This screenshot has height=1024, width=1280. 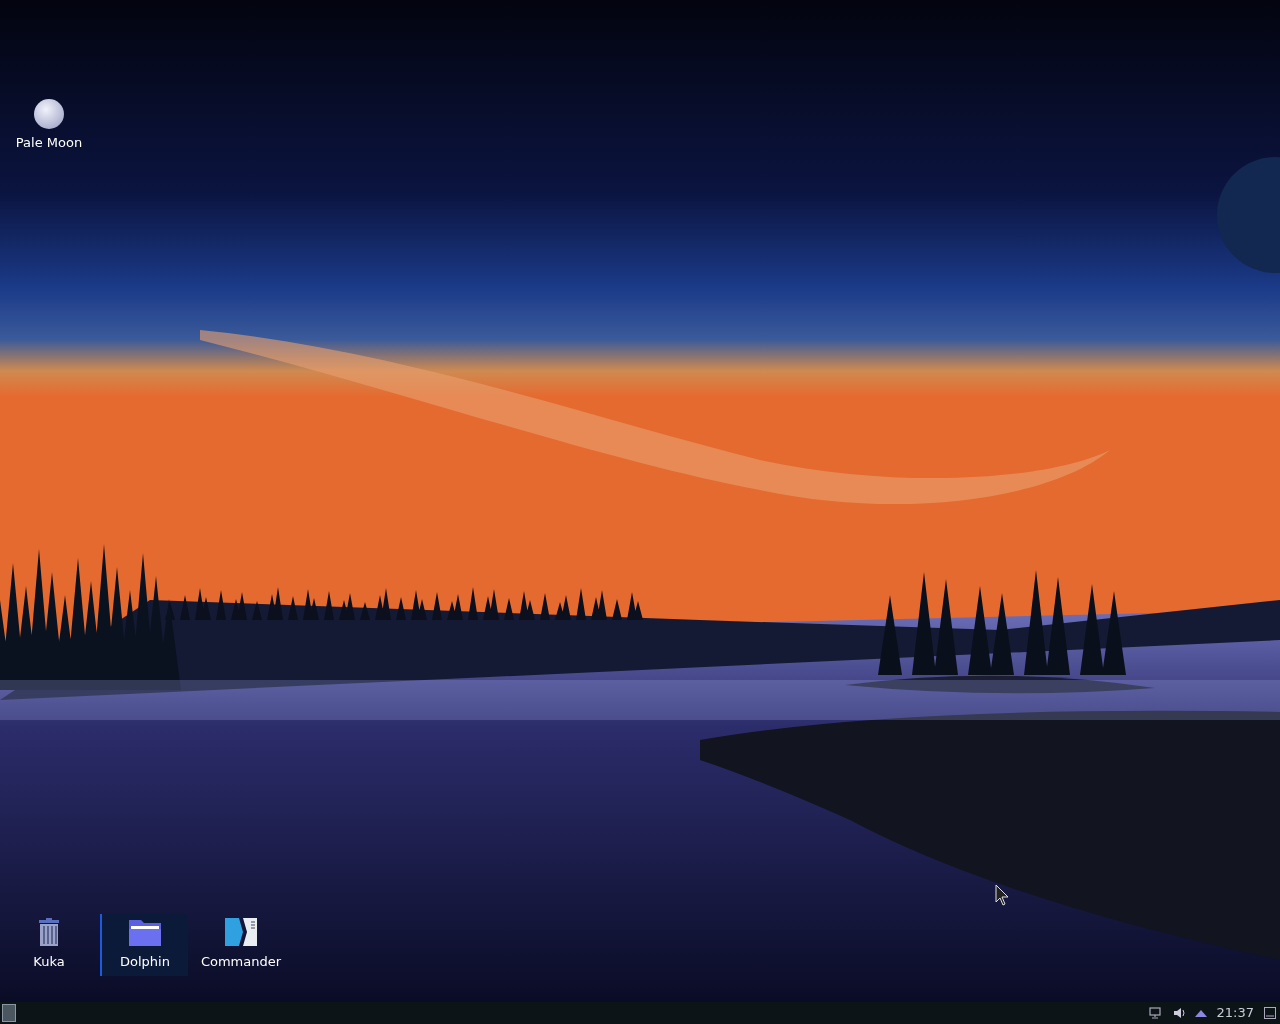 I want to click on file-manager-icon, so click(x=241, y=932).